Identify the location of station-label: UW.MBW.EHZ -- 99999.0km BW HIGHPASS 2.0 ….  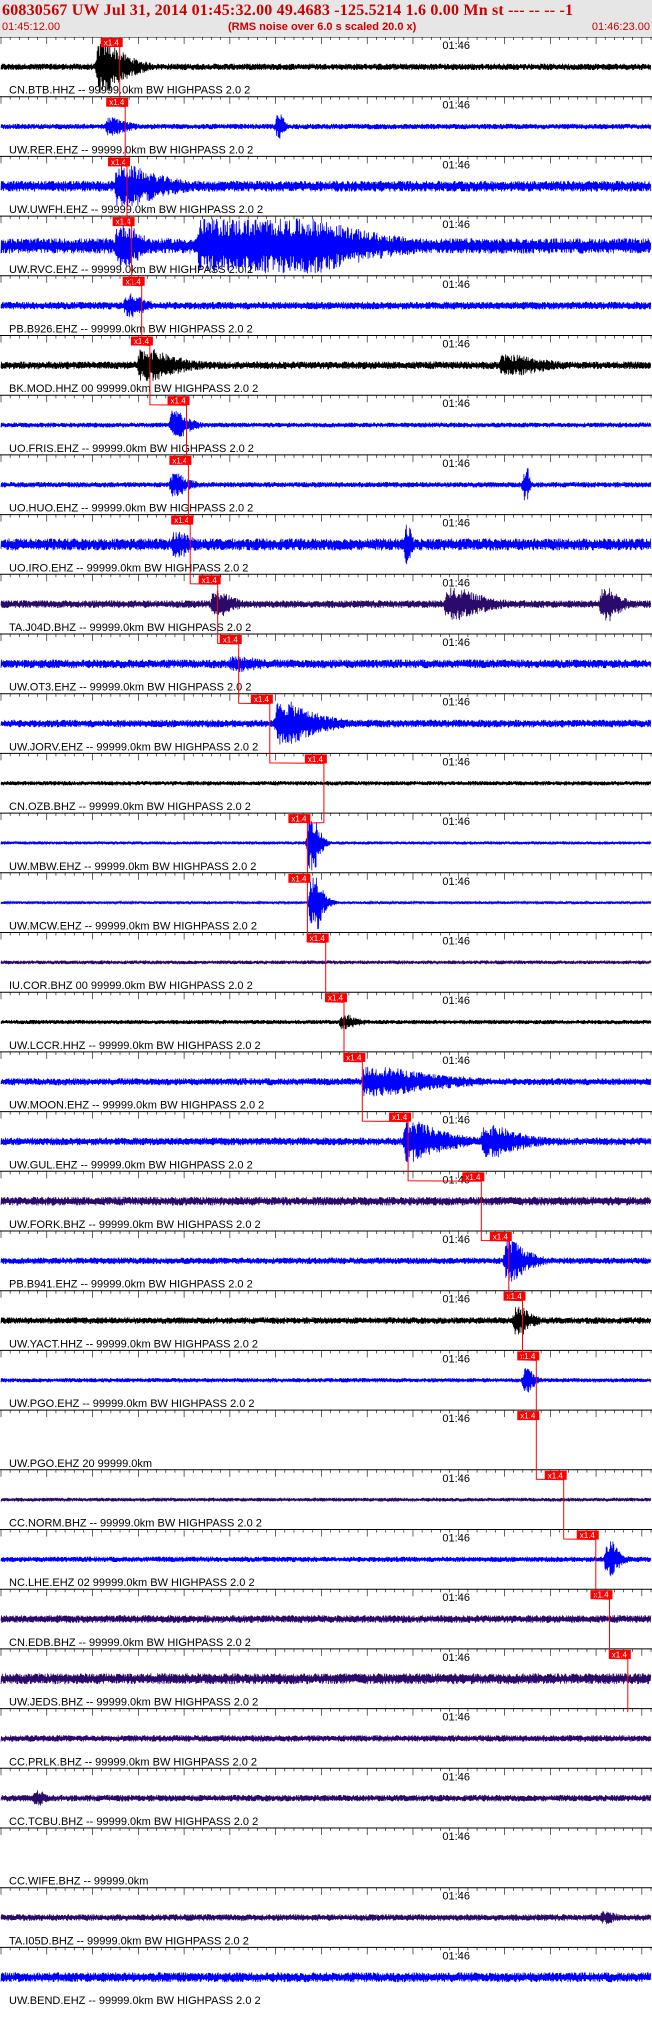
(132, 867).